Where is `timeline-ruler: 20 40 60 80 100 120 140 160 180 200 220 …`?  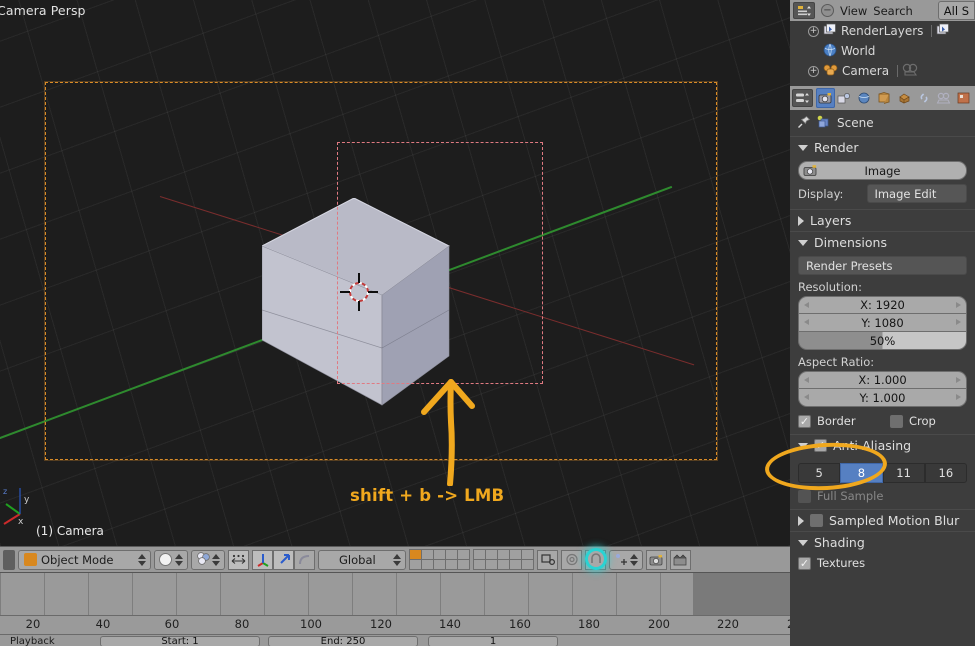 timeline-ruler: 20 40 60 80 100 120 140 160 180 200 220 … is located at coordinates (439, 625).